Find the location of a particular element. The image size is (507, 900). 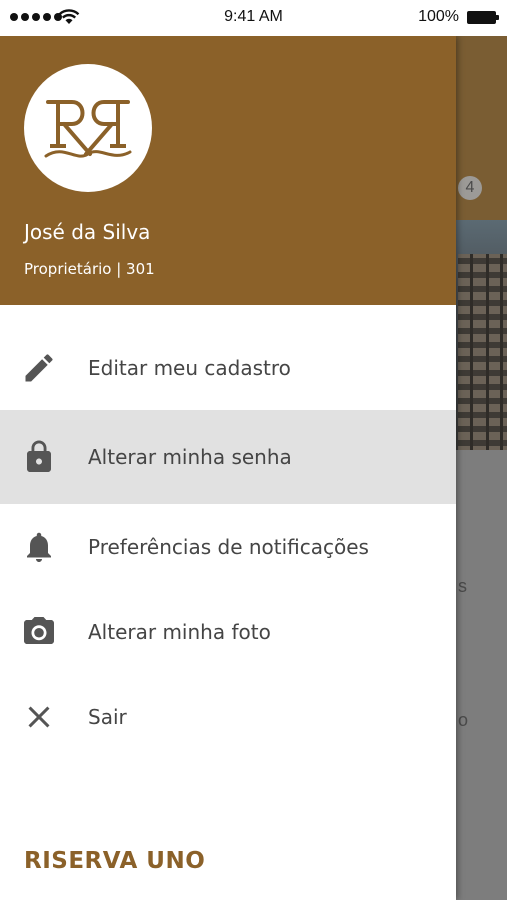

close-icon is located at coordinates (39, 717).